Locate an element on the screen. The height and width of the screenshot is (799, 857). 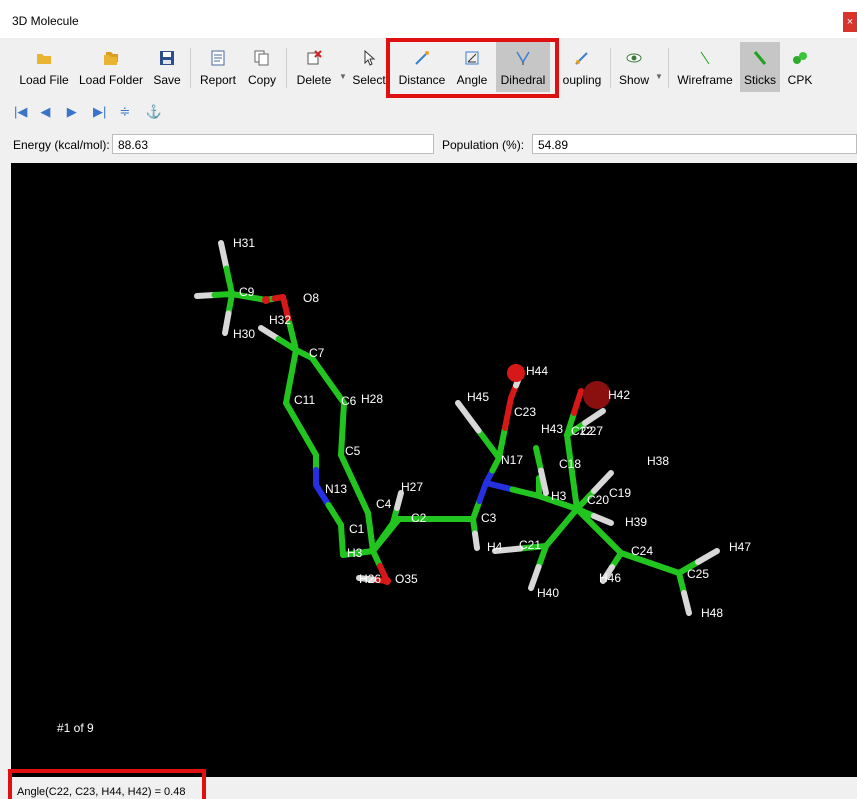
atom-label: C21 is located at coordinates (530, 545).